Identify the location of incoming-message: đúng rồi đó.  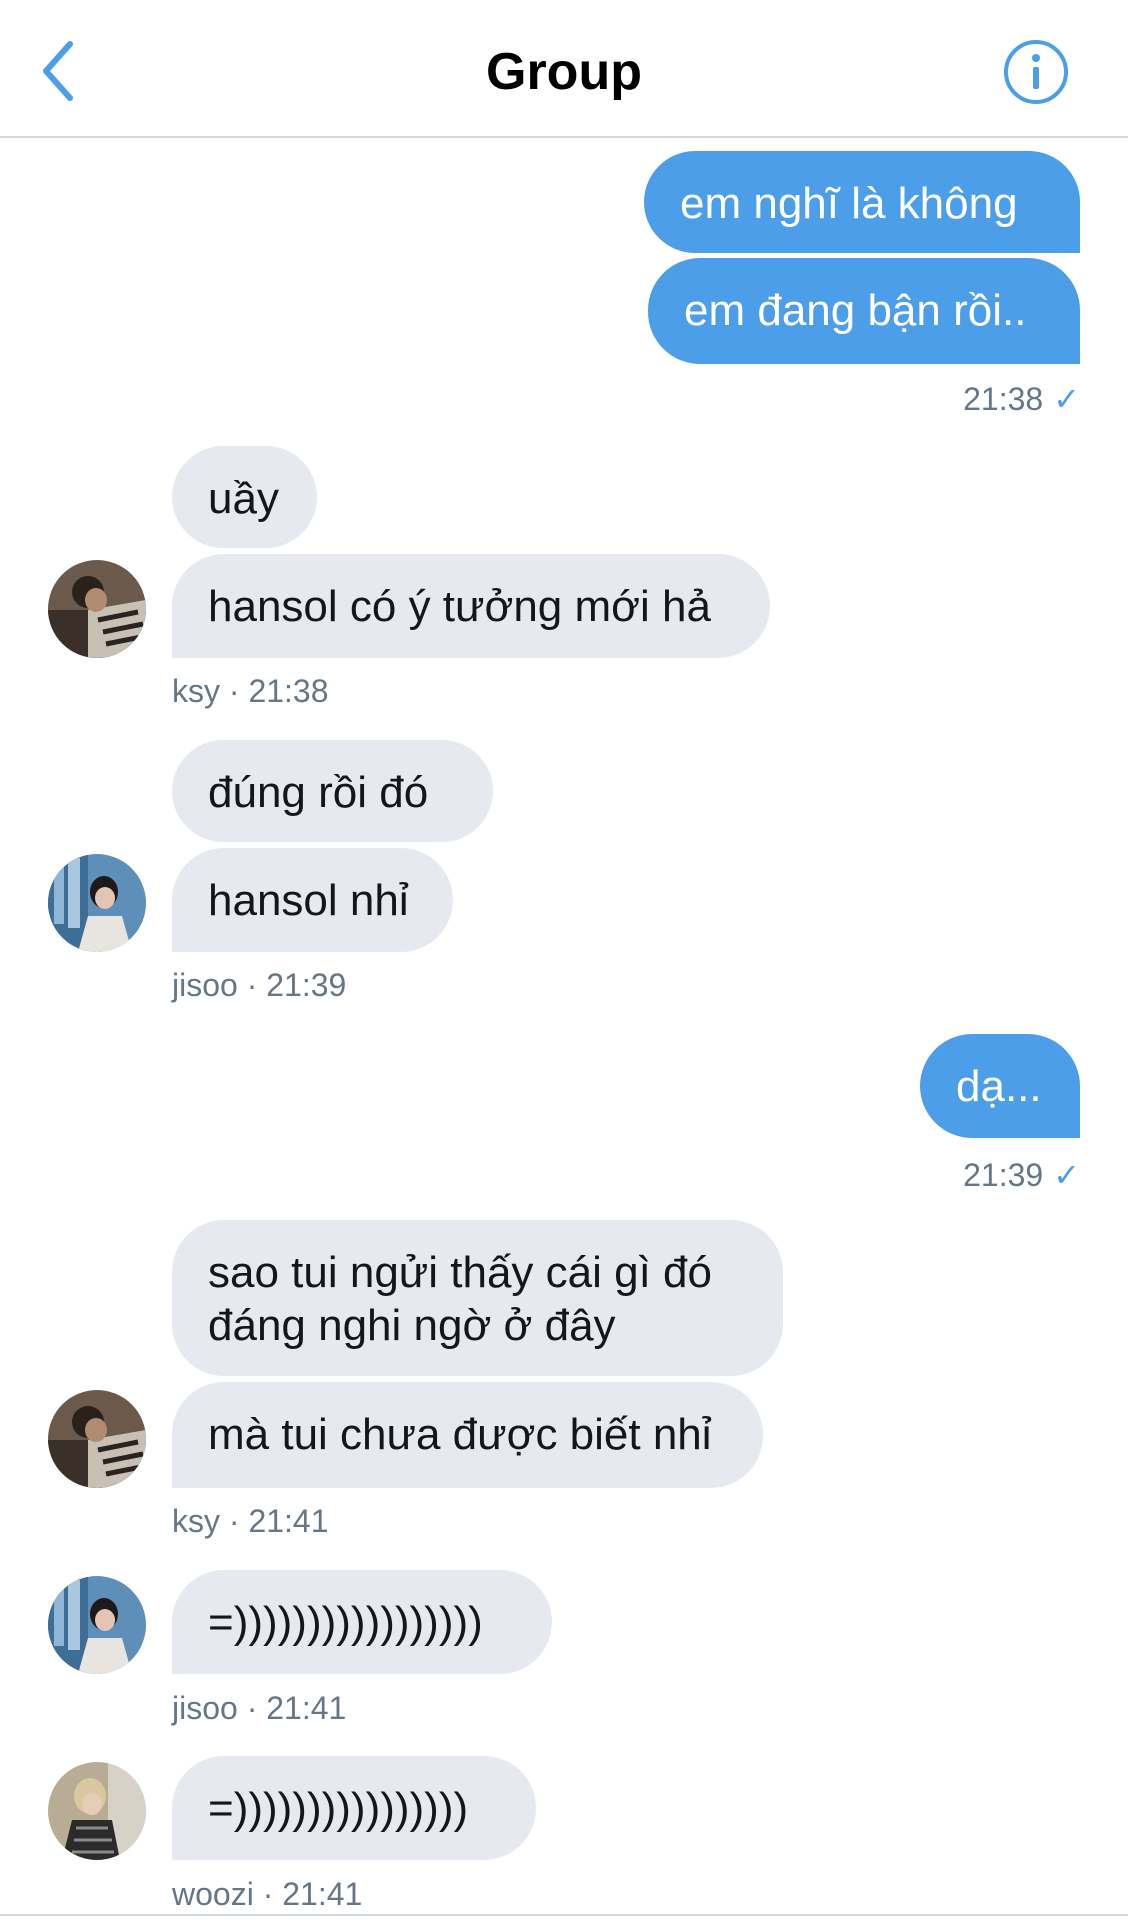
(332, 791).